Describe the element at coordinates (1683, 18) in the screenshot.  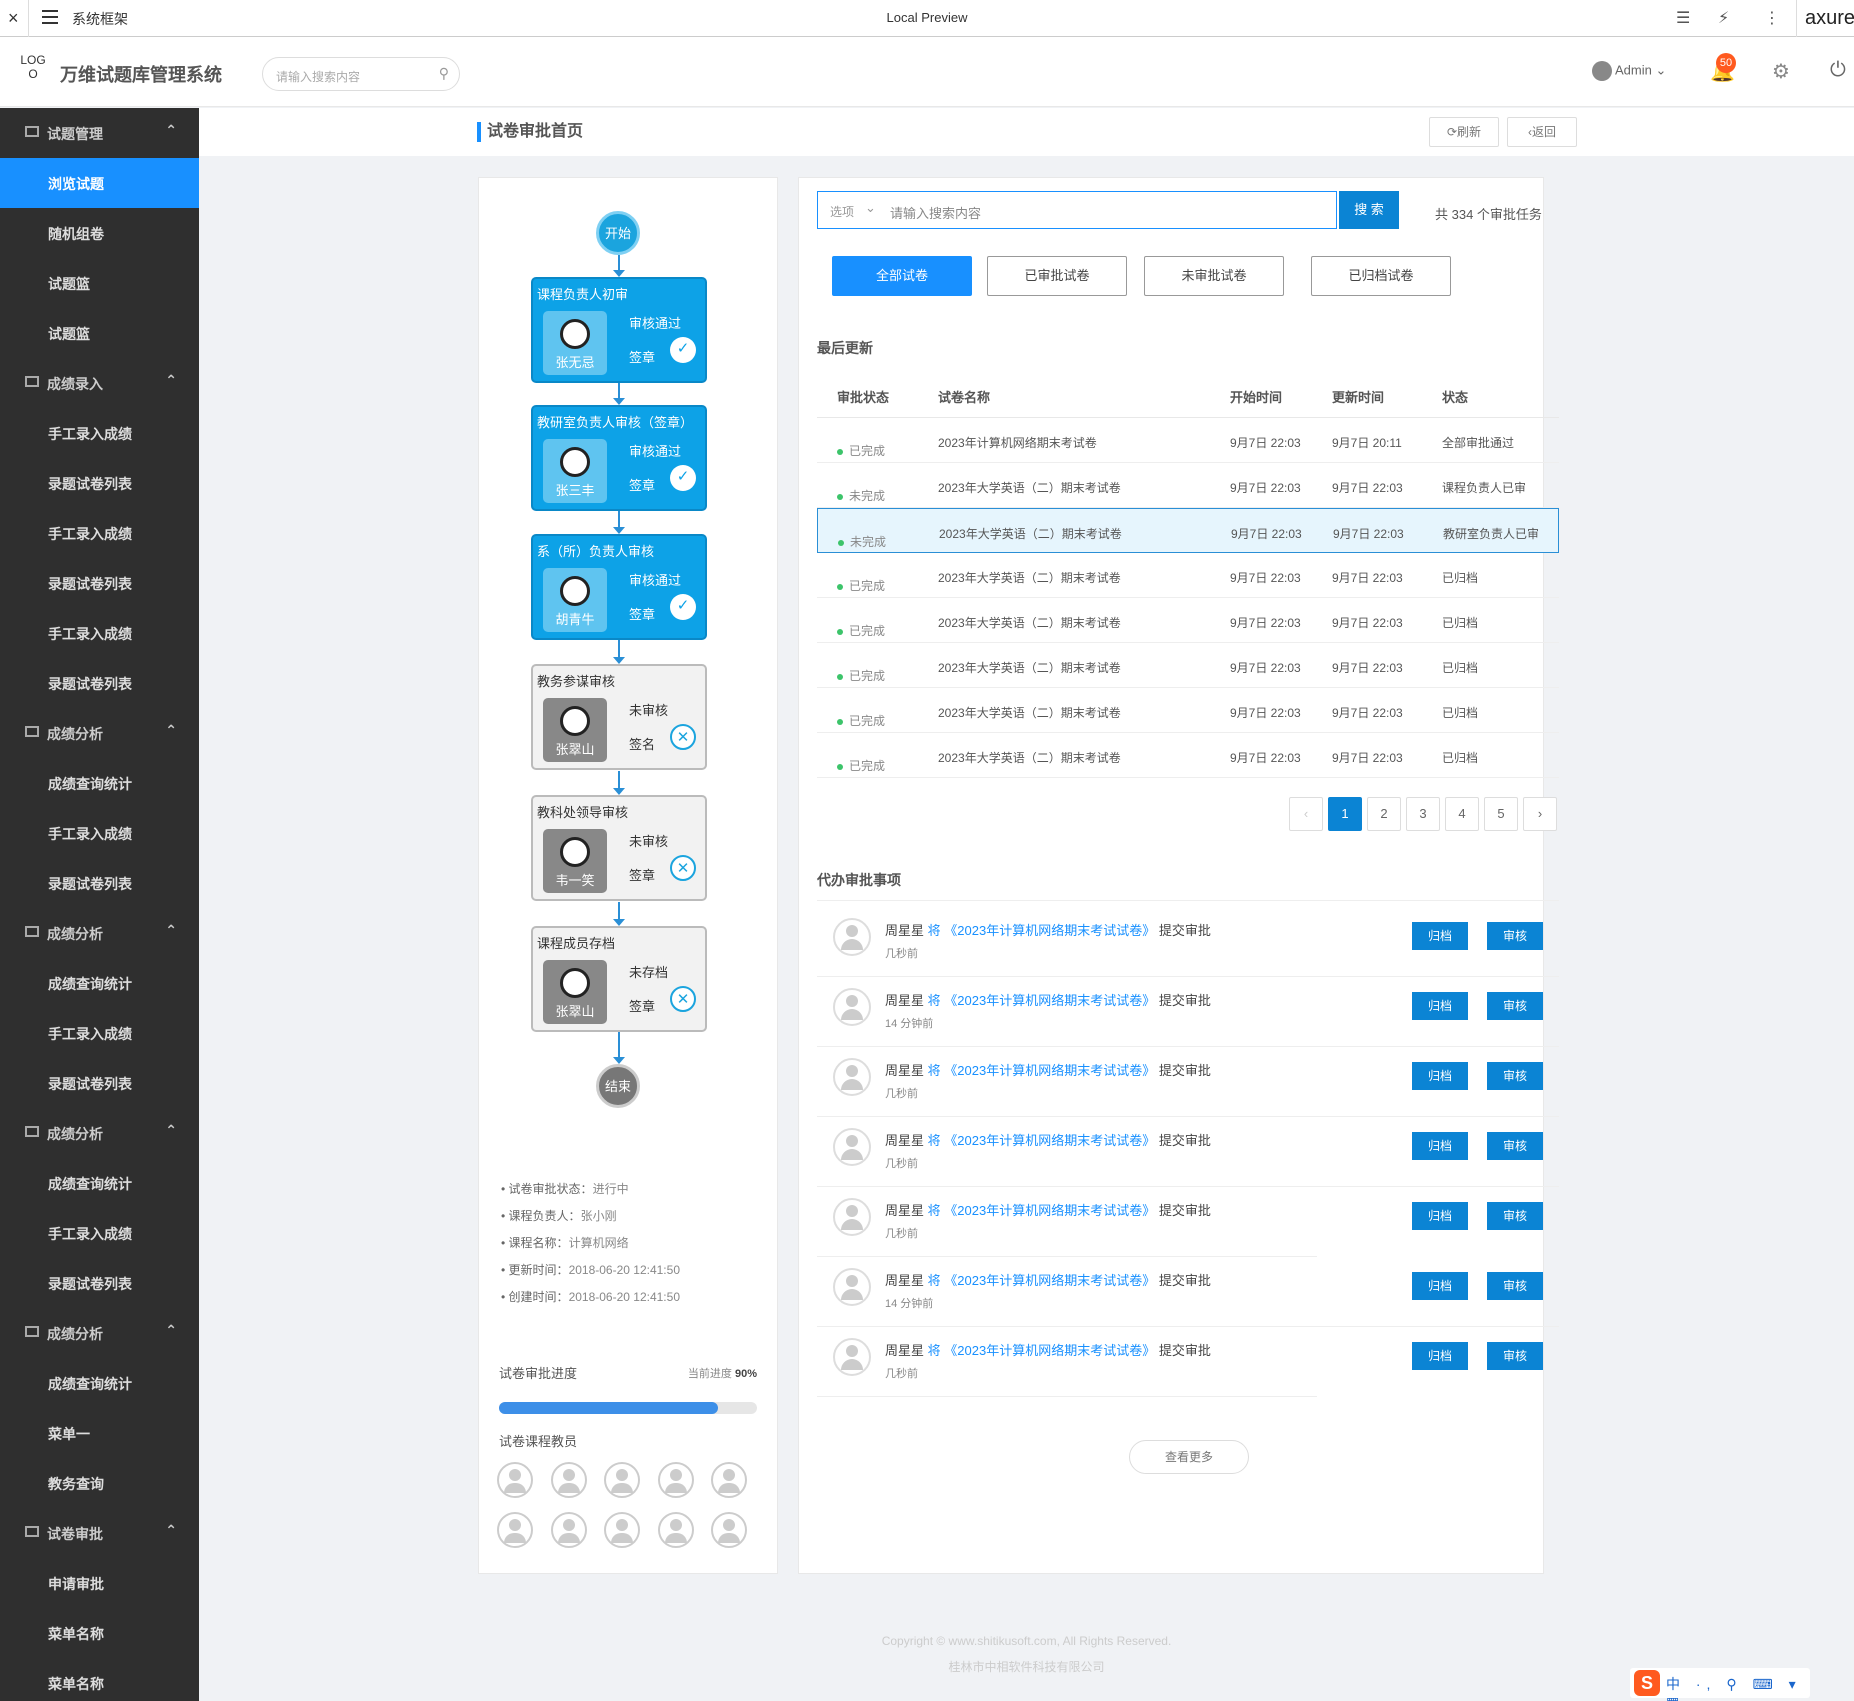
I see `notes-icon: ☰` at that location.